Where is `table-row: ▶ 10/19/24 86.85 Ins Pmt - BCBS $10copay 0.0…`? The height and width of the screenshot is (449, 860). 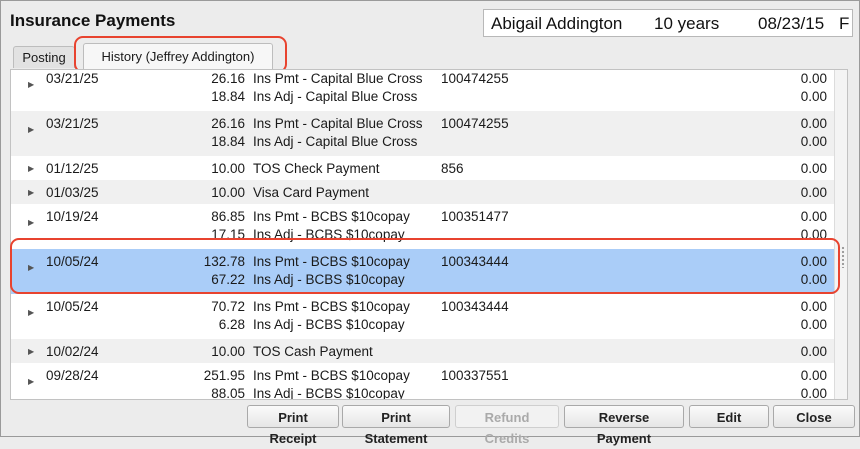
table-row: ▶ 10/19/24 86.85 Ins Pmt - BCBS $10copay 0.0… is located at coordinates (423, 226).